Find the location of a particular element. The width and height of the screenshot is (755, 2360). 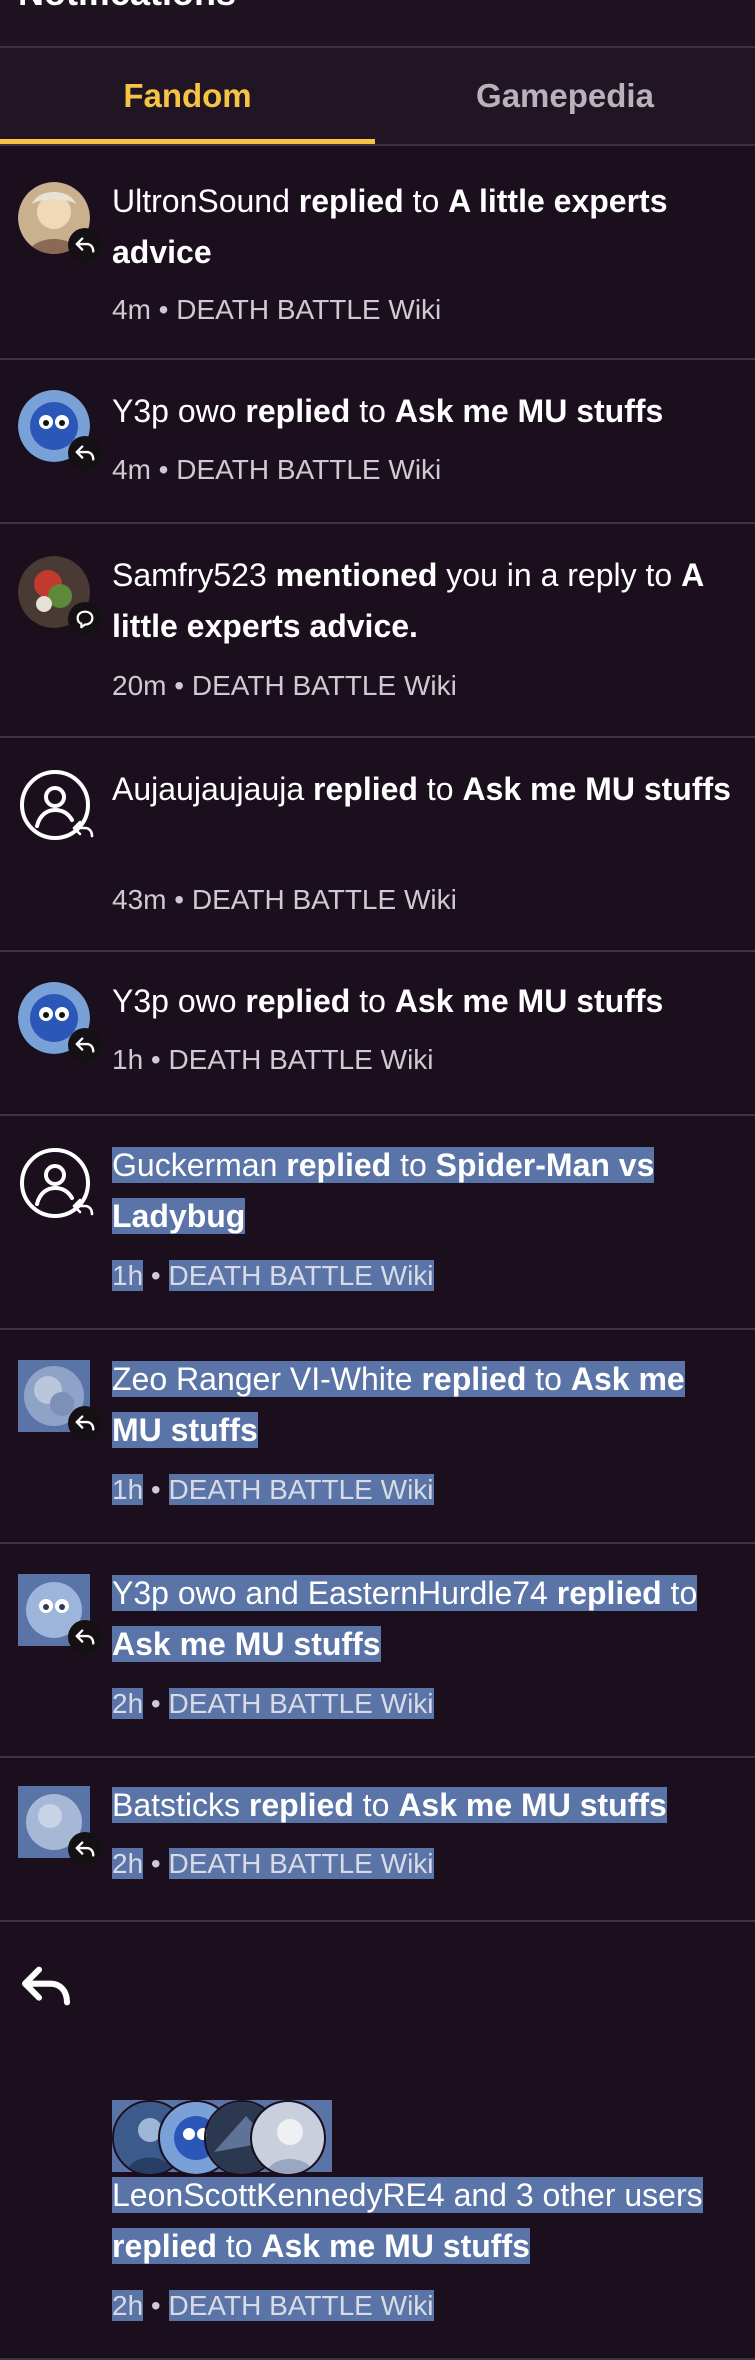

tab-fandom: Fandom is located at coordinates (187, 96).